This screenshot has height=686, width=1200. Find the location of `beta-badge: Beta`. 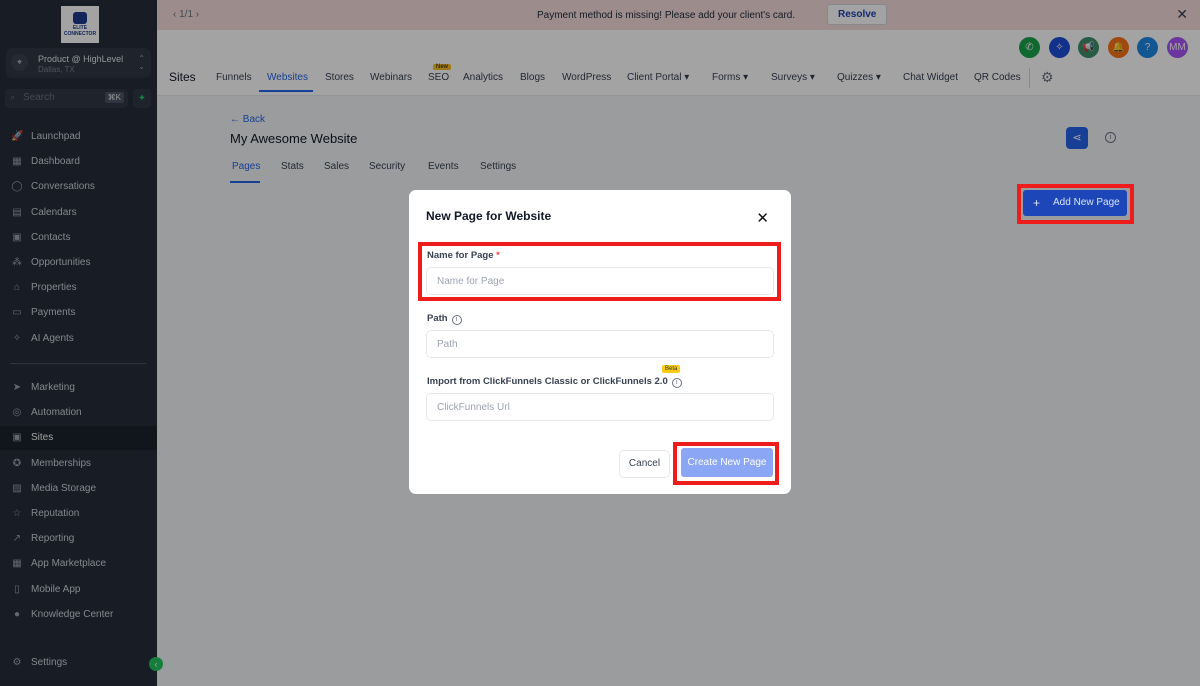

beta-badge: Beta is located at coordinates (671, 369).